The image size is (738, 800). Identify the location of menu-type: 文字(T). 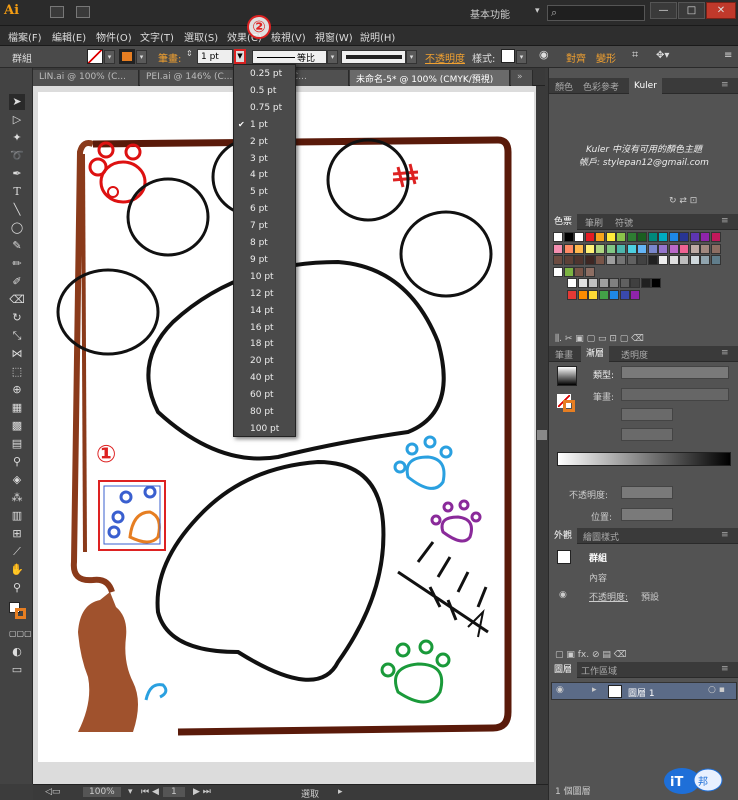
(157, 36).